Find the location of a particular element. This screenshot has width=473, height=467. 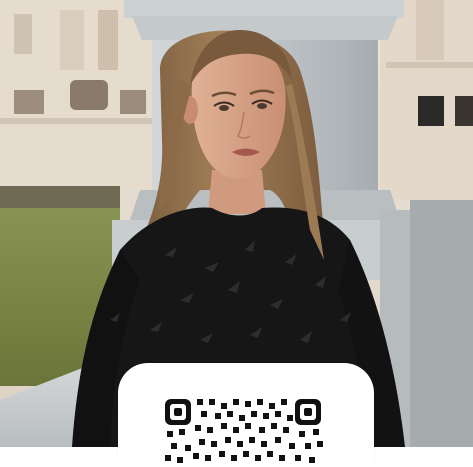

qr-code-icon is located at coordinates (246, 433).